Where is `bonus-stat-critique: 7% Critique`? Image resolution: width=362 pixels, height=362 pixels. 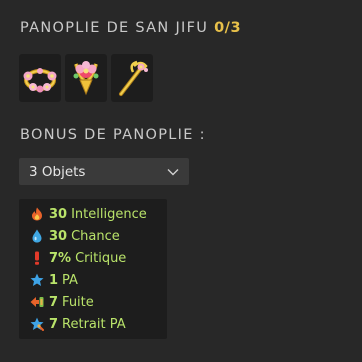
bonus-stat-critique: 7% Critique is located at coordinates (78, 258).